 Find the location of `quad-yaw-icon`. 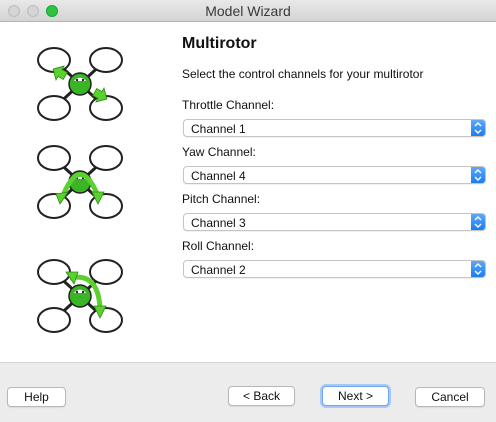

quad-yaw-icon is located at coordinates (80, 182).